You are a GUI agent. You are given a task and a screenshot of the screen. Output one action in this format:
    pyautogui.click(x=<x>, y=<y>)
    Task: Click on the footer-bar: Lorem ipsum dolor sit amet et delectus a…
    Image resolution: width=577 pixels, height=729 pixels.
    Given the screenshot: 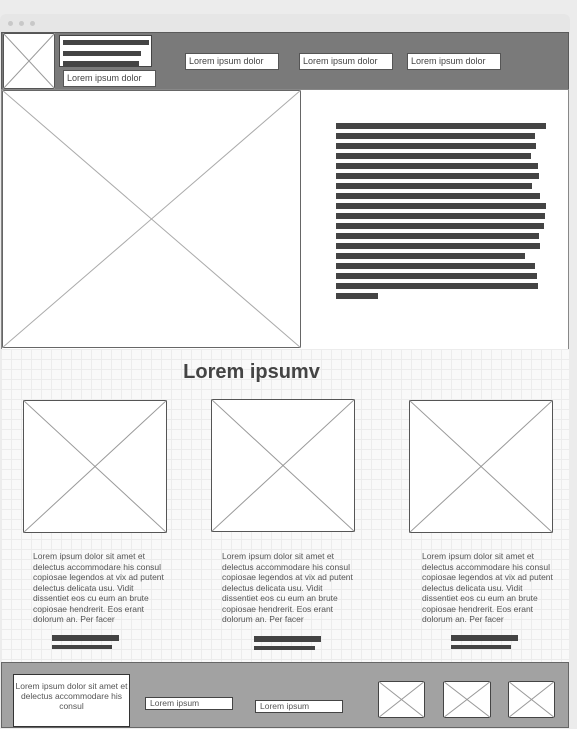 What is the action you would take?
    pyautogui.click(x=285, y=695)
    